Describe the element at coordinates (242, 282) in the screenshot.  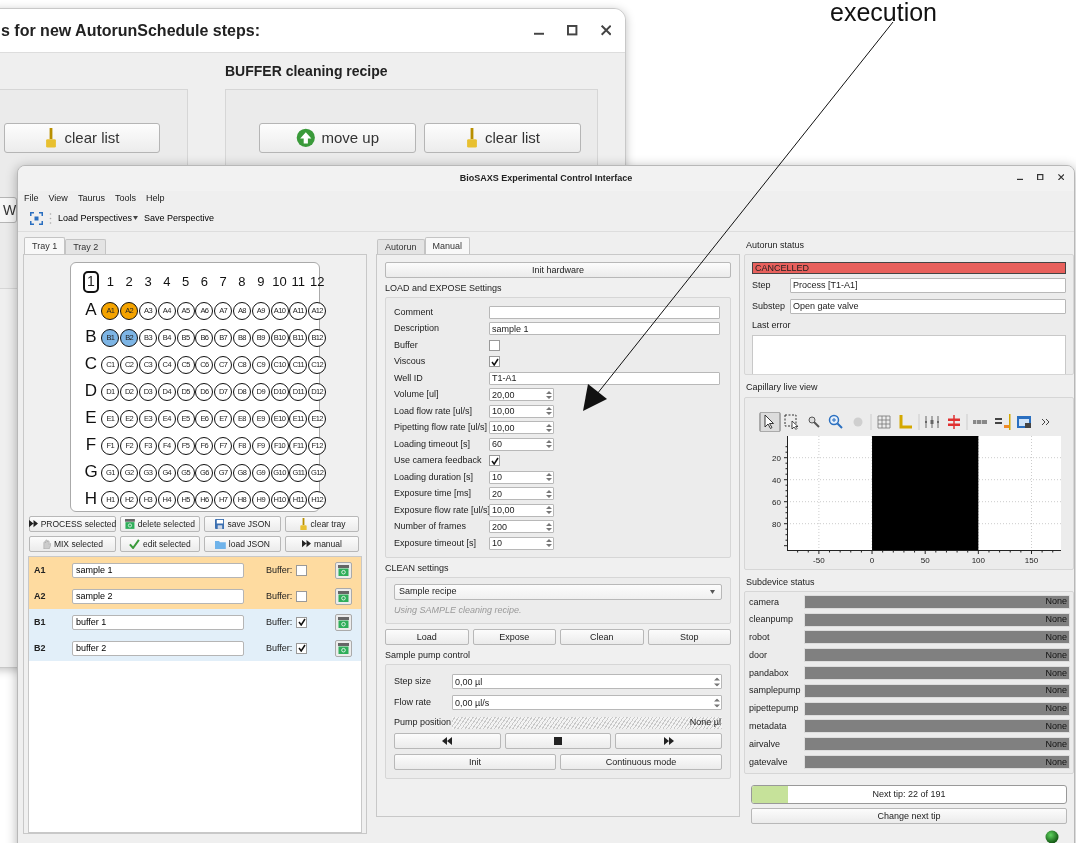
I see `column-label: 8` at that location.